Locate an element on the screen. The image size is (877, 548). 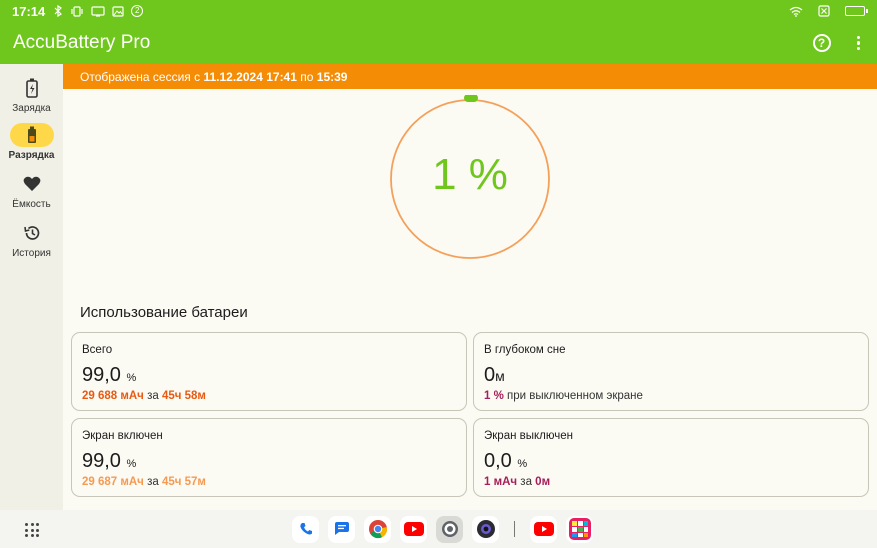
card-screen-off-detail: 1 мАч за 0м is located at coordinates (517, 482).